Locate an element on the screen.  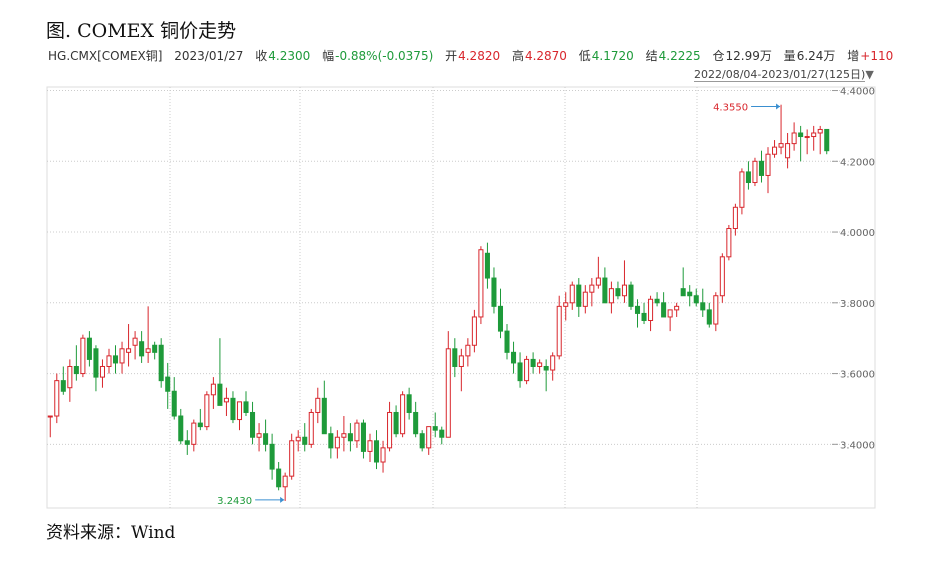
y-tick-label: 4.2000 is located at coordinates (857, 162).